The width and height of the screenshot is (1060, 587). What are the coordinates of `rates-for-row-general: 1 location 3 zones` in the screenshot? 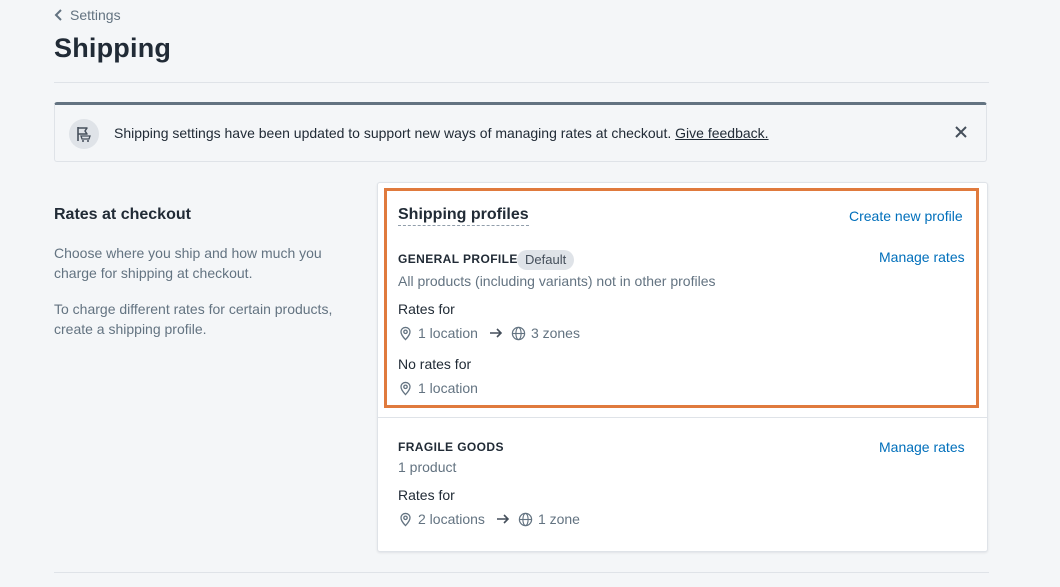 It's located at (489, 333).